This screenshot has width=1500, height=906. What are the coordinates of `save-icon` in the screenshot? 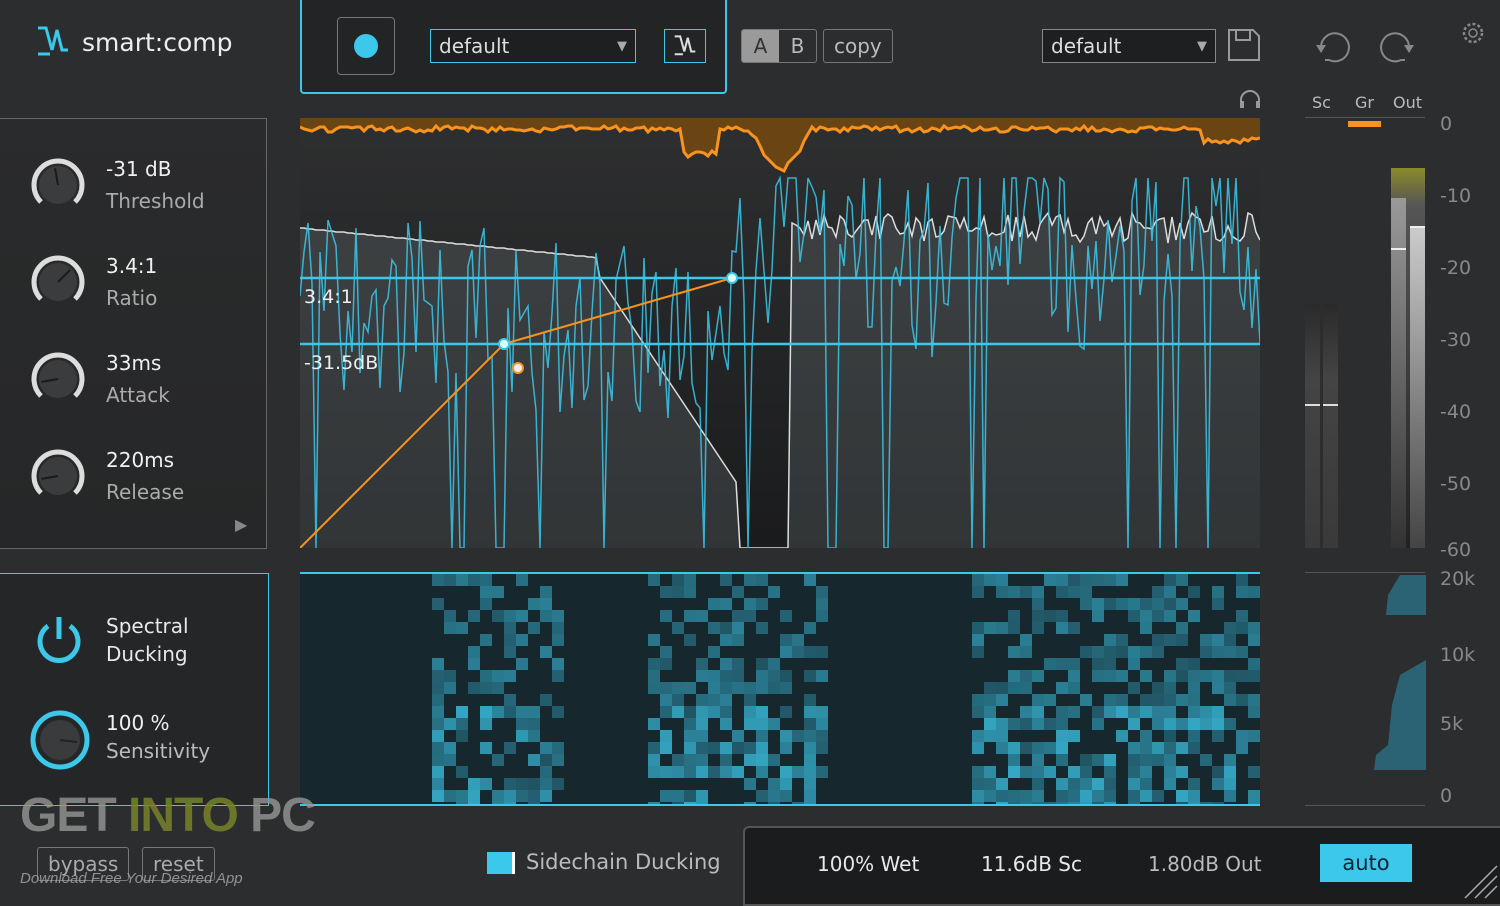 It's located at (1244, 45).